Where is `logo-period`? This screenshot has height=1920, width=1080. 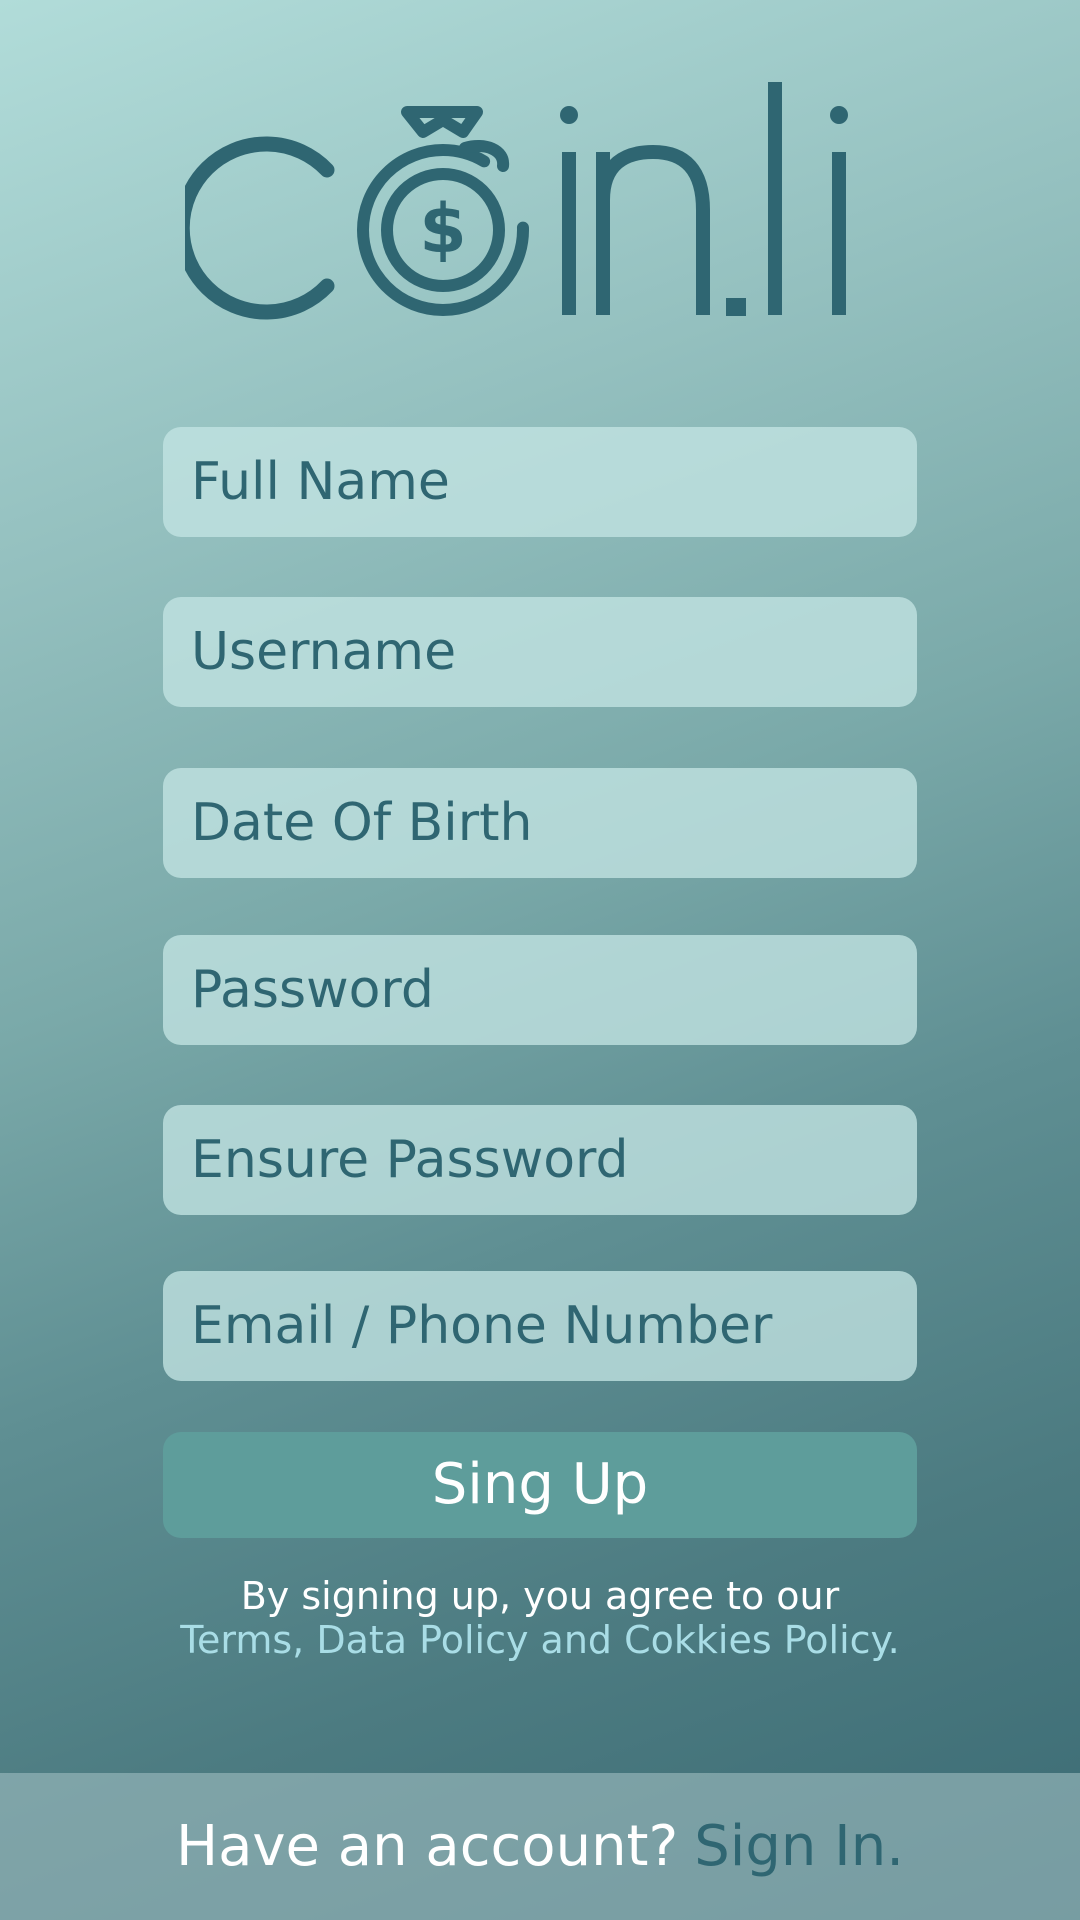
logo-period is located at coordinates (736, 307).